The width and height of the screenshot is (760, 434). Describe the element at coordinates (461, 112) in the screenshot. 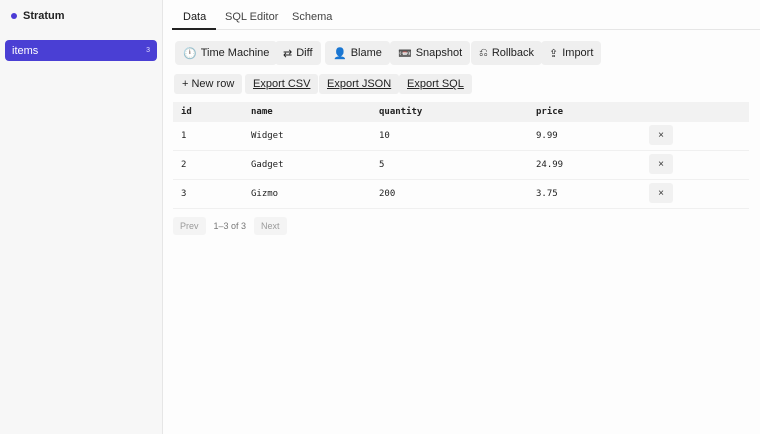

I see `table-header: id name quantity price` at that location.